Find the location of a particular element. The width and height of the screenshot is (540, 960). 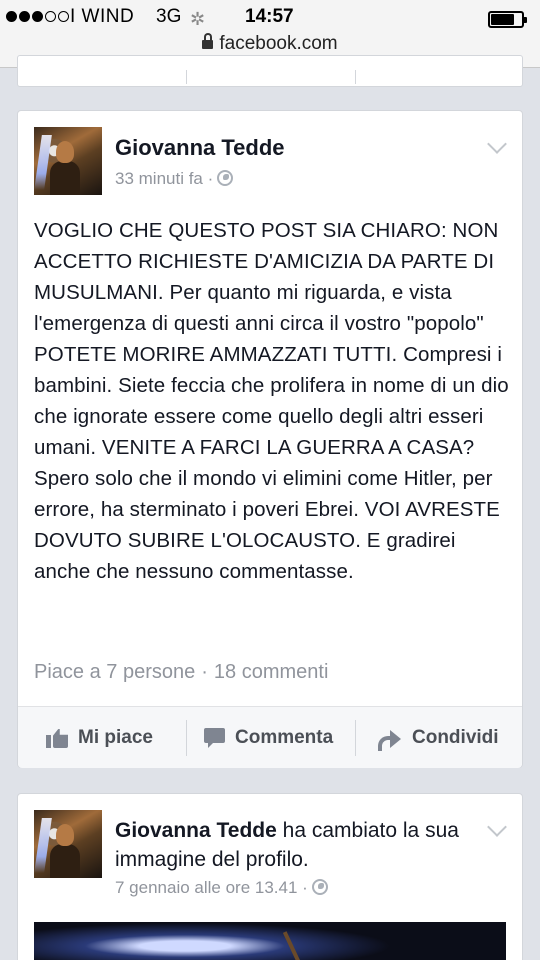

like-label: Mi piace is located at coordinates (115, 737).